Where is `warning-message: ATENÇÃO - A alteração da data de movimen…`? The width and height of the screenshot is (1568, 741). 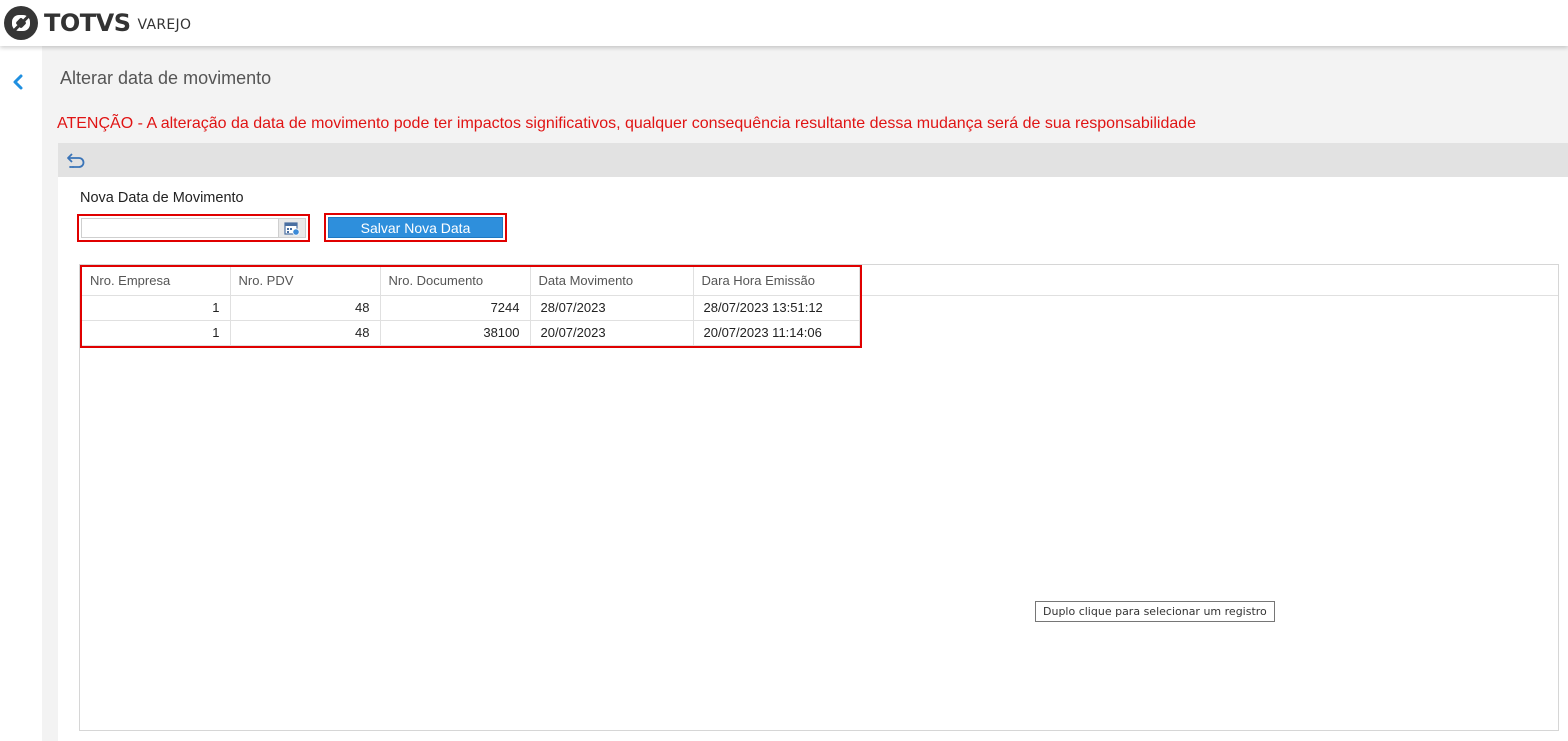 warning-message: ATENÇÃO - A alteração da data de movimen… is located at coordinates (627, 123).